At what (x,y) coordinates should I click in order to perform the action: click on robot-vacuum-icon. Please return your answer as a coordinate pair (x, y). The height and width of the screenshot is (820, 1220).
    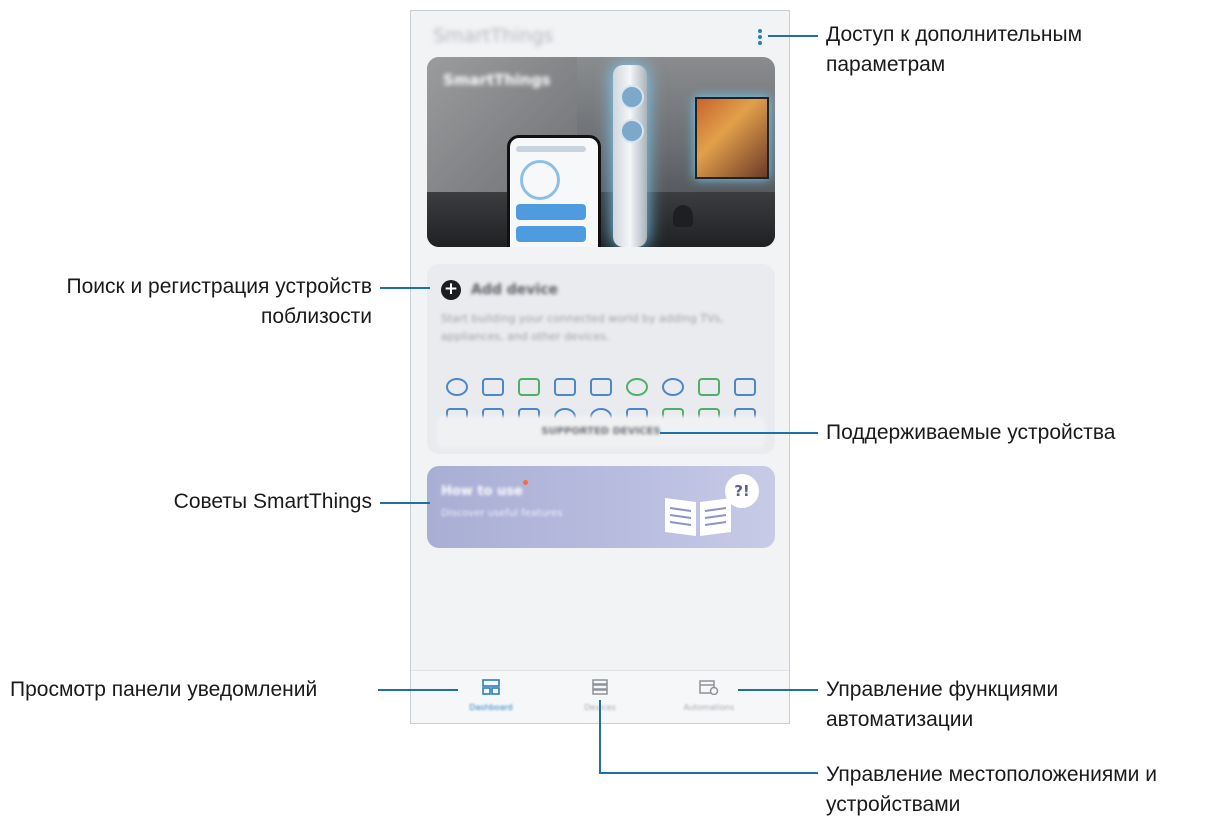
    Looking at the image, I should click on (673, 387).